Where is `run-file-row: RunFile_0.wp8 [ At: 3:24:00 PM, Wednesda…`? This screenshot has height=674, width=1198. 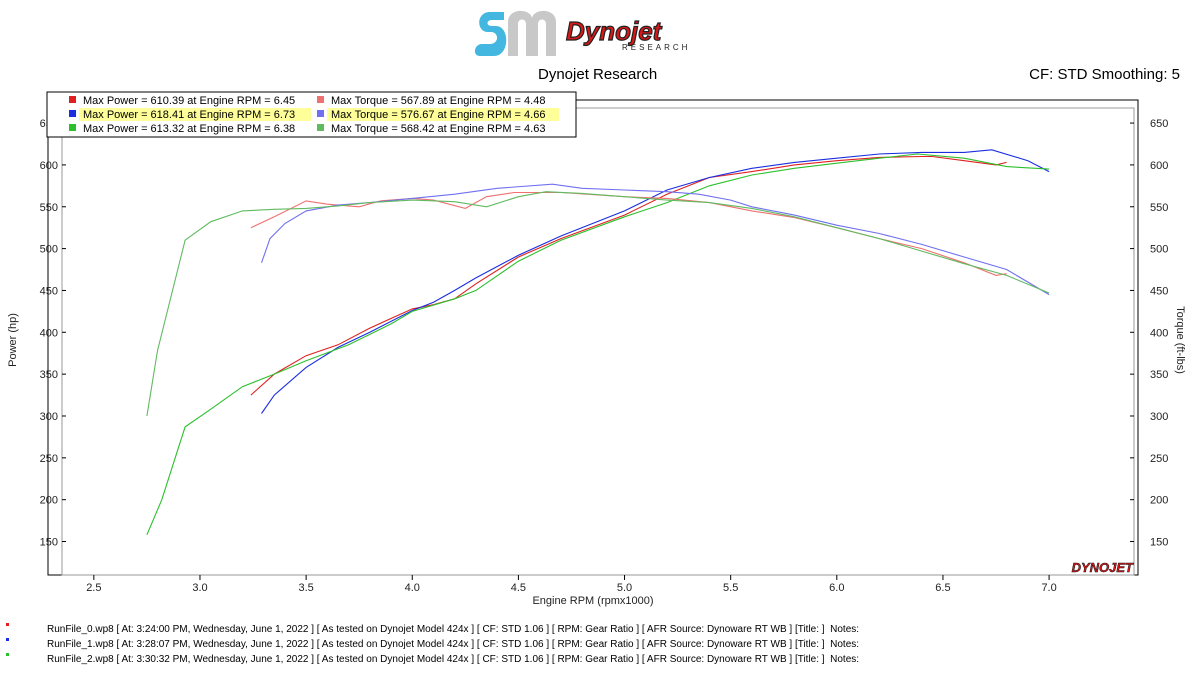
run-file-row: RunFile_0.wp8 [ At: 3:24:00 PM, Wednesda… is located at coordinates (599, 629).